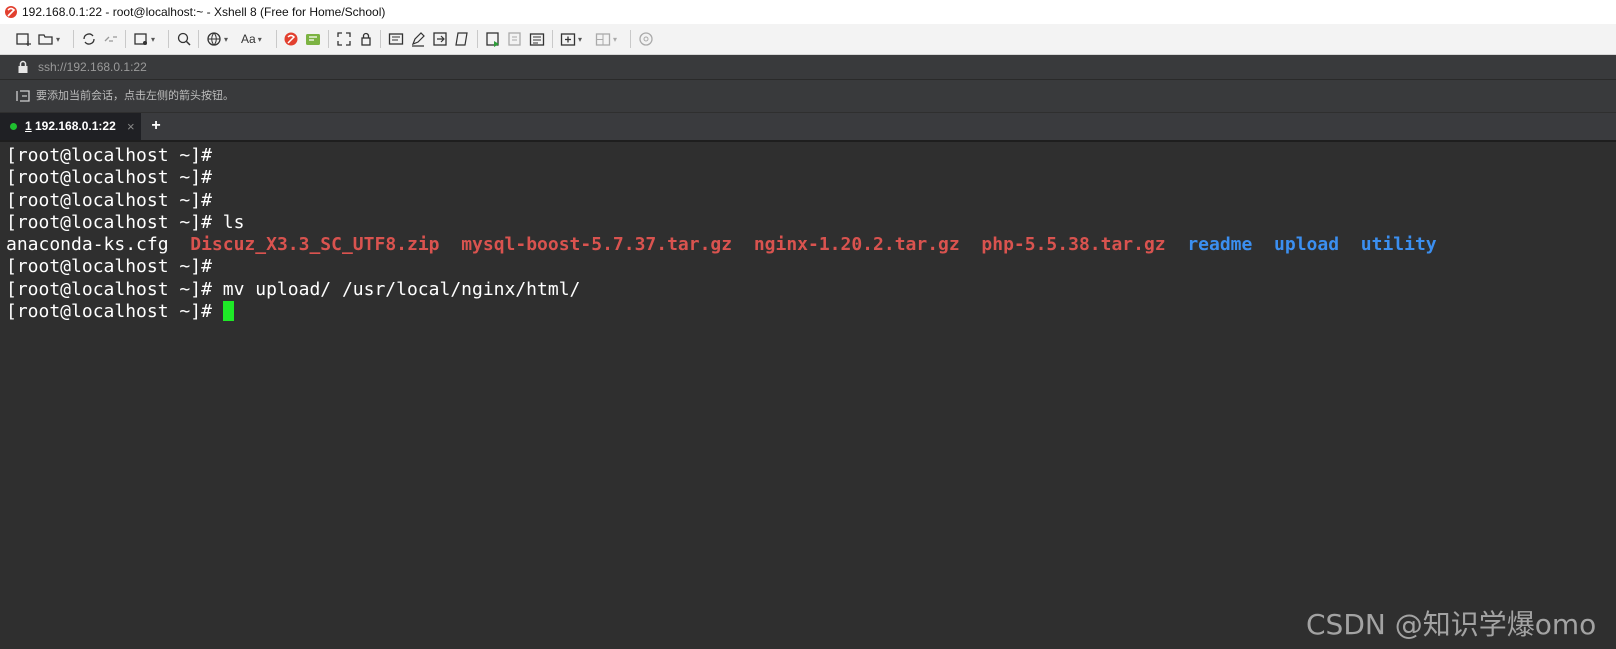 This screenshot has height=649, width=1616. What do you see at coordinates (1307, 244) in the screenshot?
I see `directory-entry: upload` at bounding box center [1307, 244].